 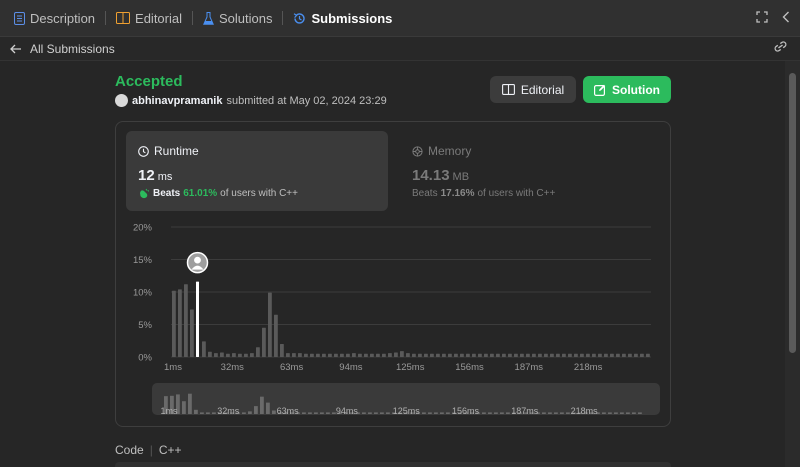 What do you see at coordinates (469, 367) in the screenshot?
I see `x-tick-label: 156ms` at bounding box center [469, 367].